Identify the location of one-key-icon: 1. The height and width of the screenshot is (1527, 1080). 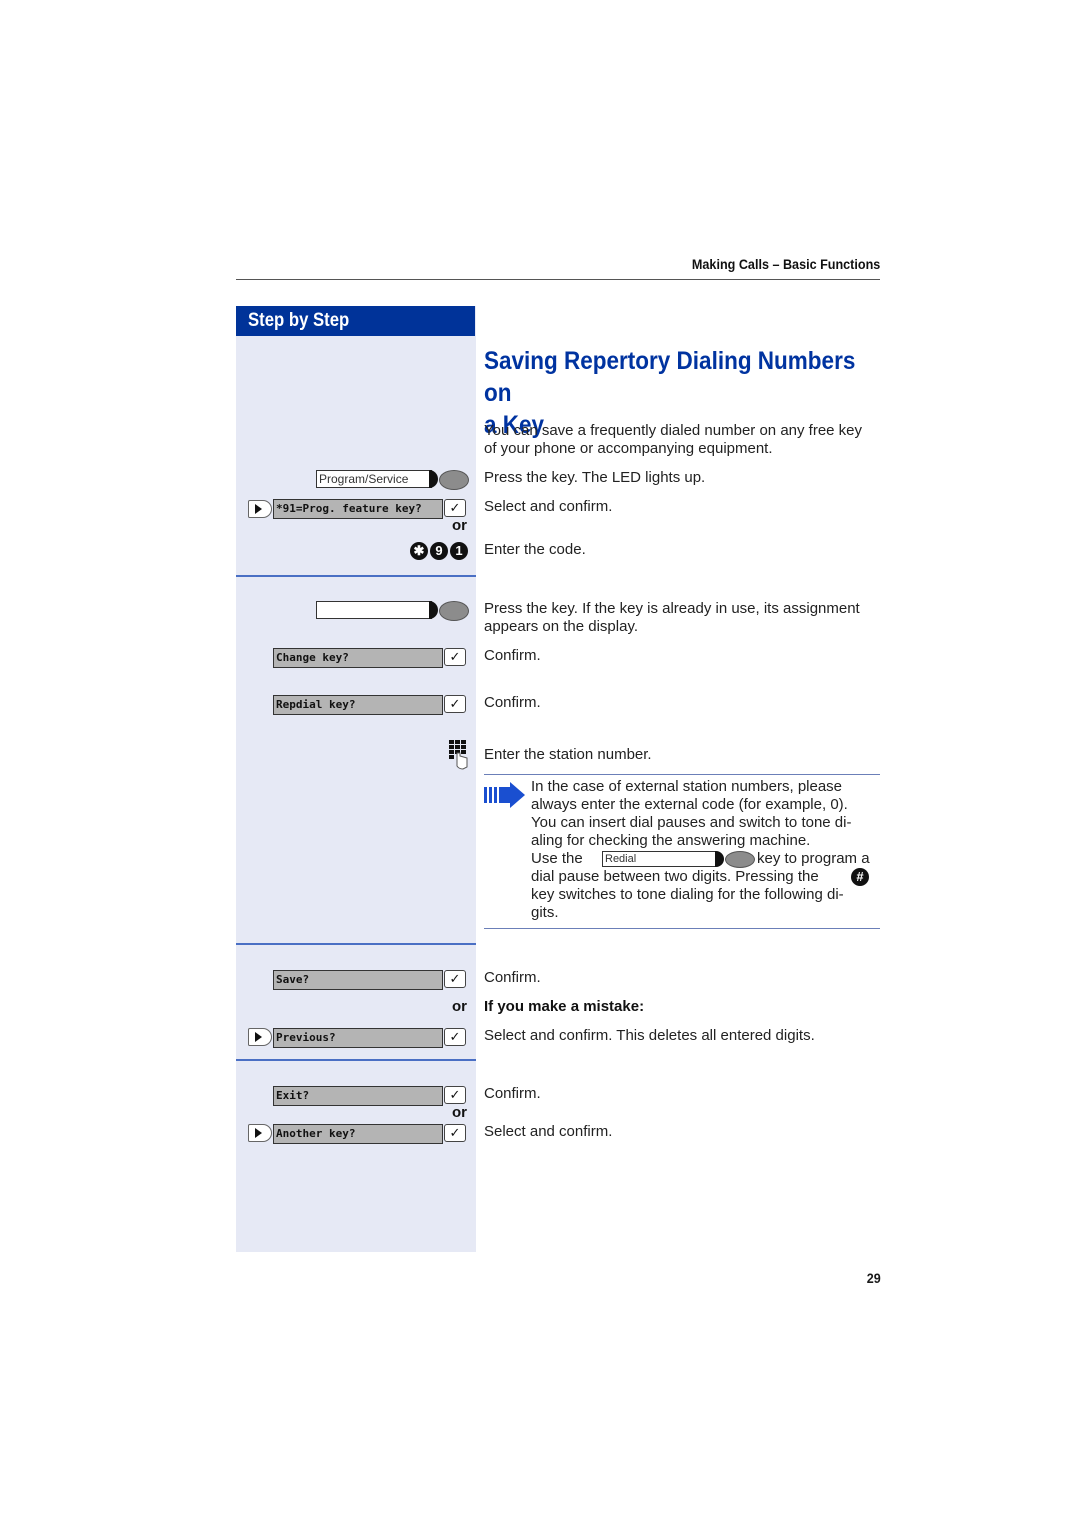
(459, 551).